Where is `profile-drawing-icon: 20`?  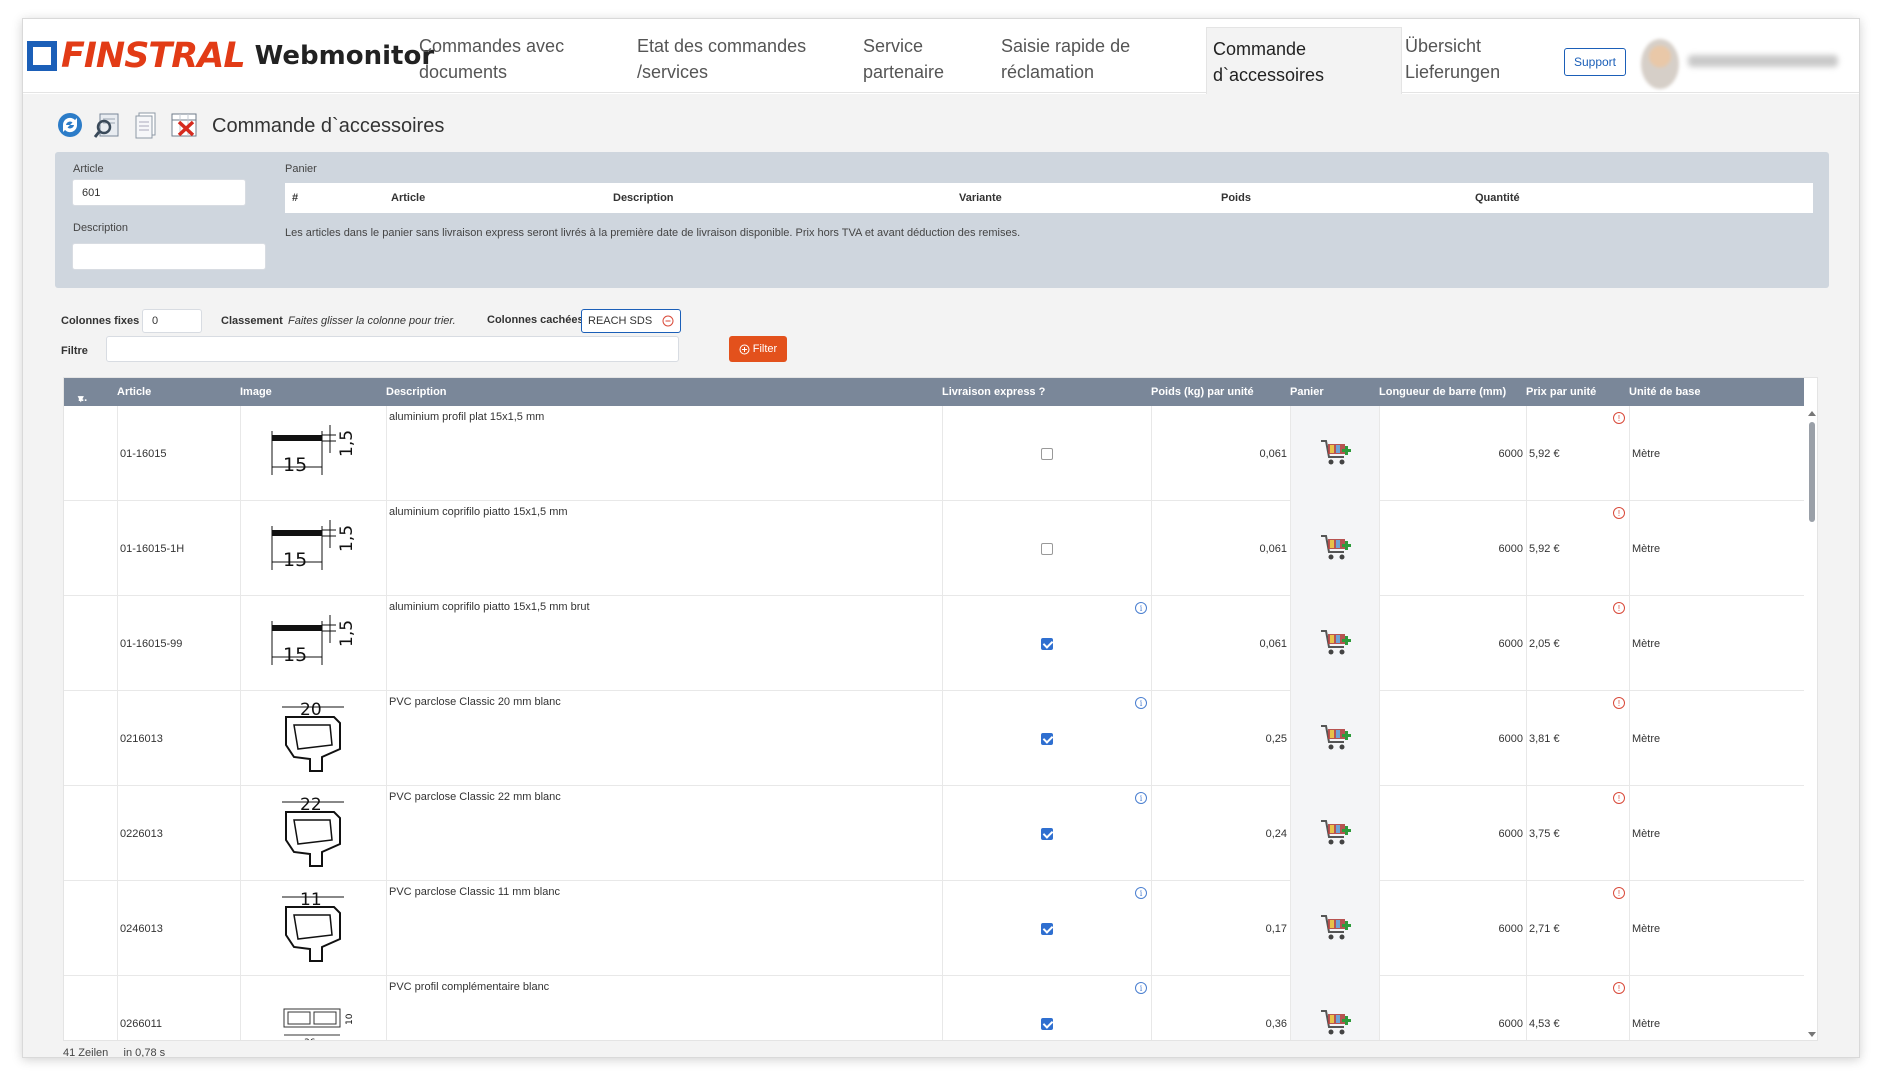 profile-drawing-icon: 20 is located at coordinates (314, 738).